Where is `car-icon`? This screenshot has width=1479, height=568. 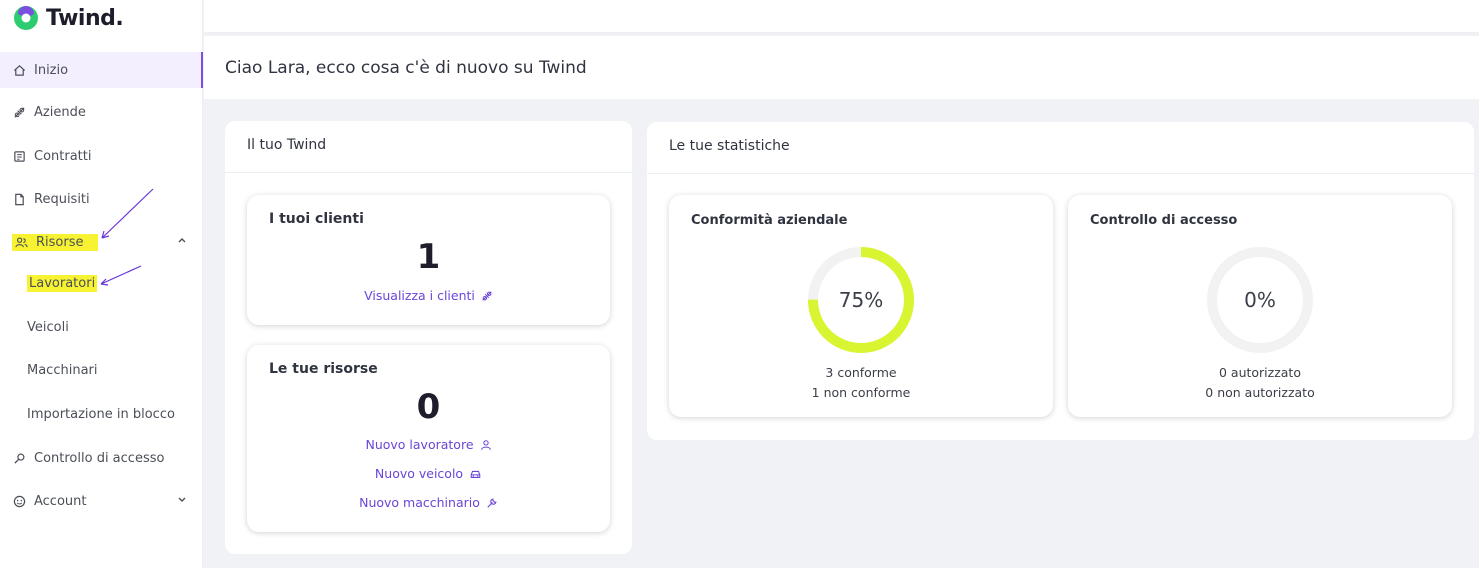
car-icon is located at coordinates (475, 474).